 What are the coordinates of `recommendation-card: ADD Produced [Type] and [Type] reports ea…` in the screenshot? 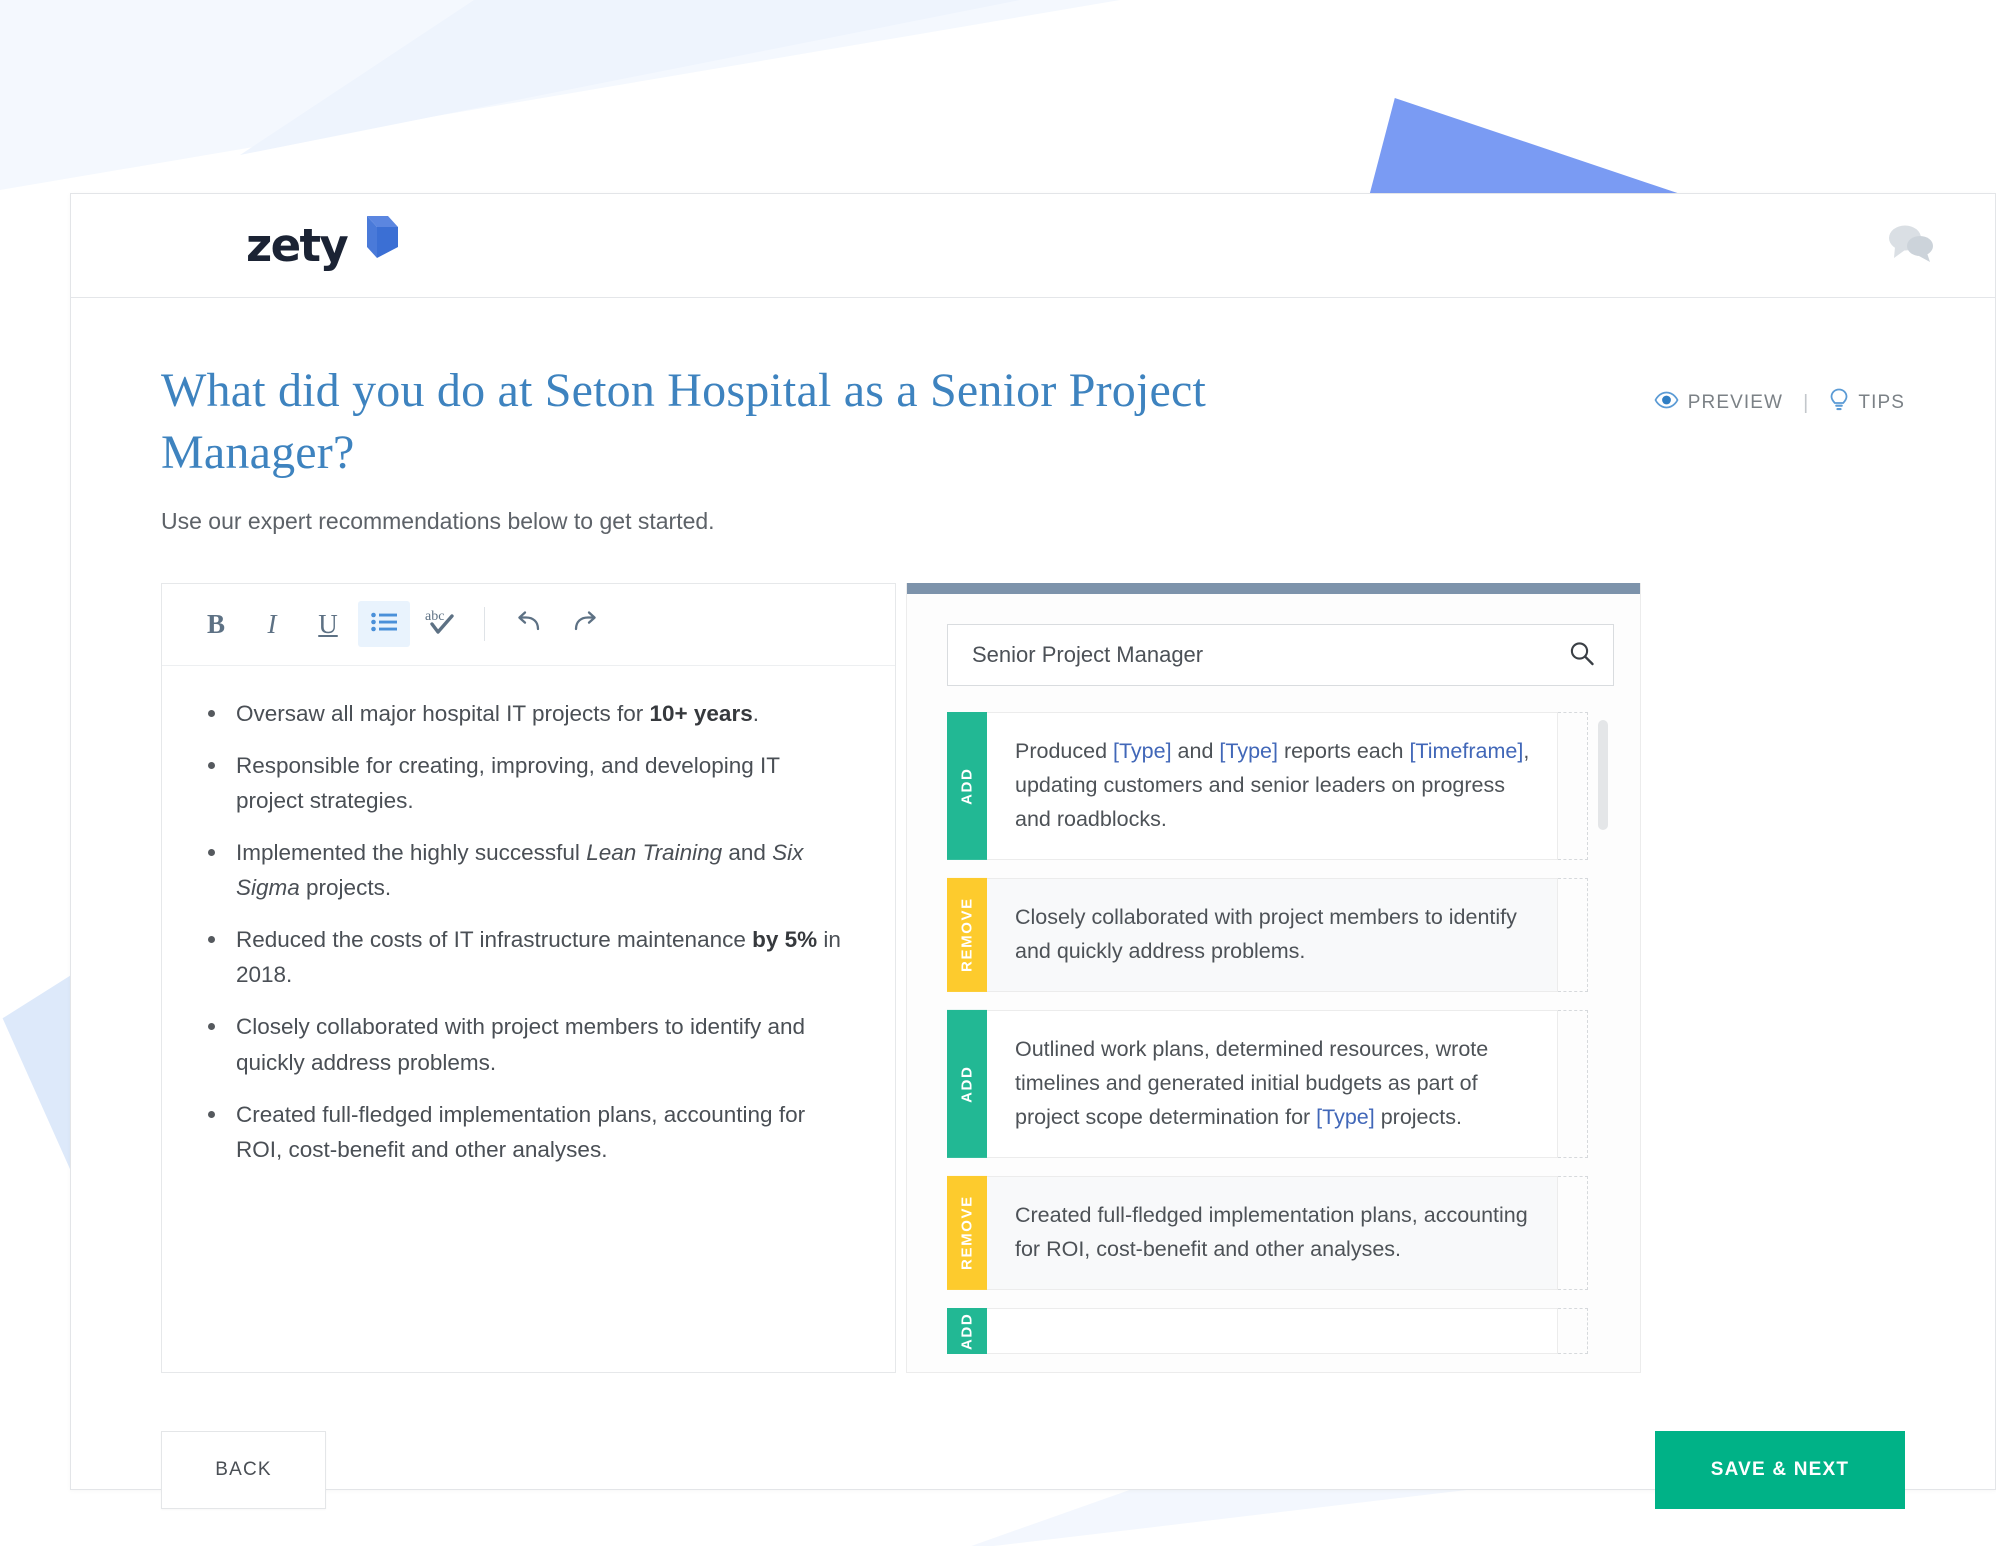 It's located at (1267, 785).